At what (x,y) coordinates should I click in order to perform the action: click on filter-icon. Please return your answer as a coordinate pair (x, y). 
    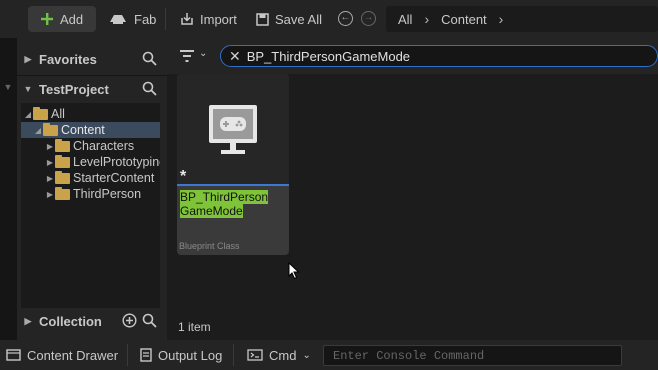
    Looking at the image, I should click on (187, 56).